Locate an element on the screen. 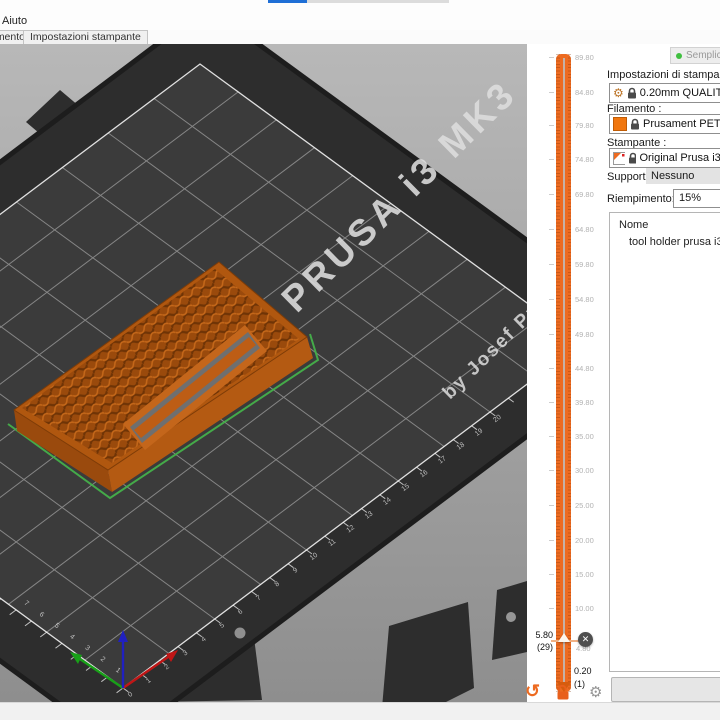 The image size is (720, 720). slider-tick-label: 39.80 is located at coordinates (584, 402).